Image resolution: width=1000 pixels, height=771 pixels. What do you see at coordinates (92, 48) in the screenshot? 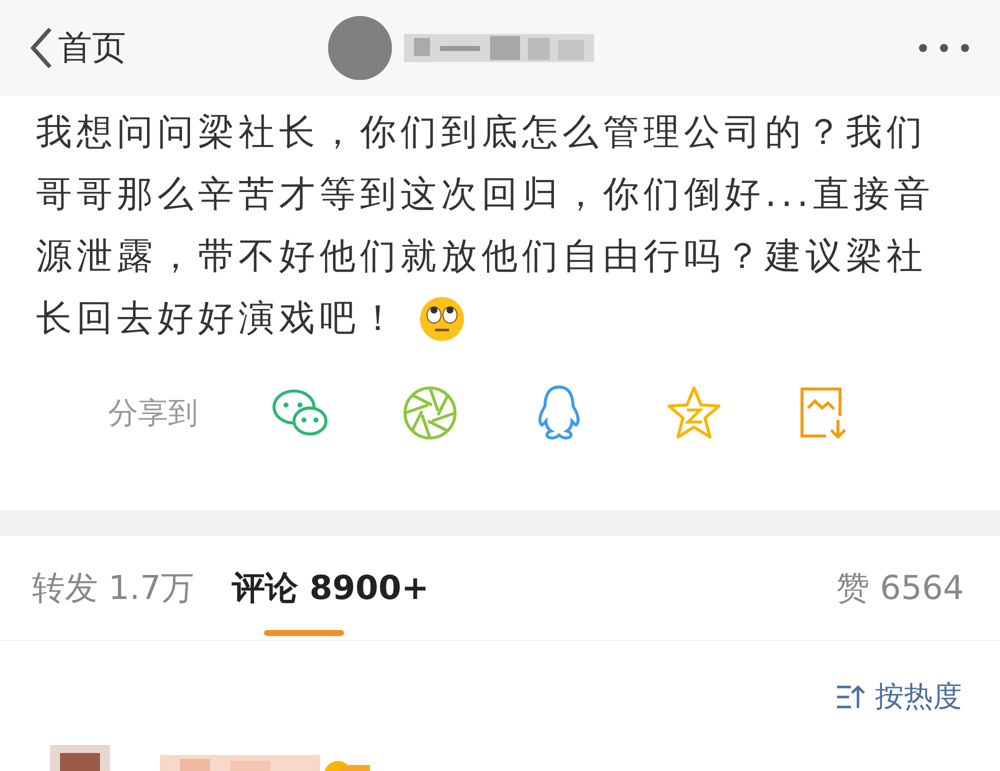
I see `back-link: 首页` at bounding box center [92, 48].